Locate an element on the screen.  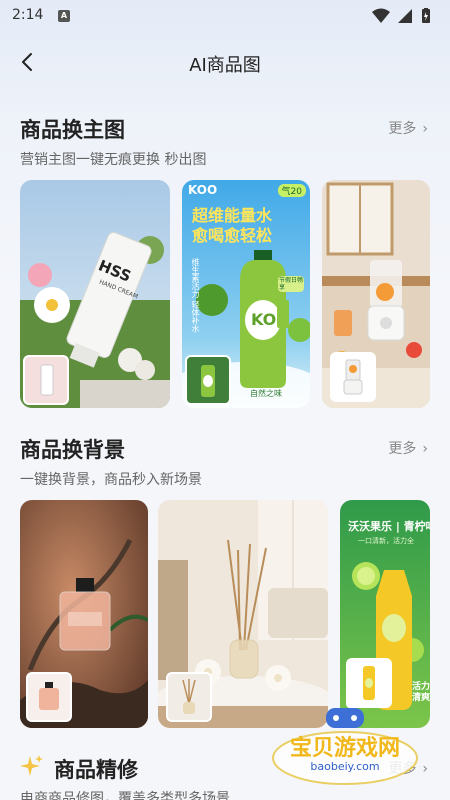
gamepad-icon is located at coordinates (345, 718).